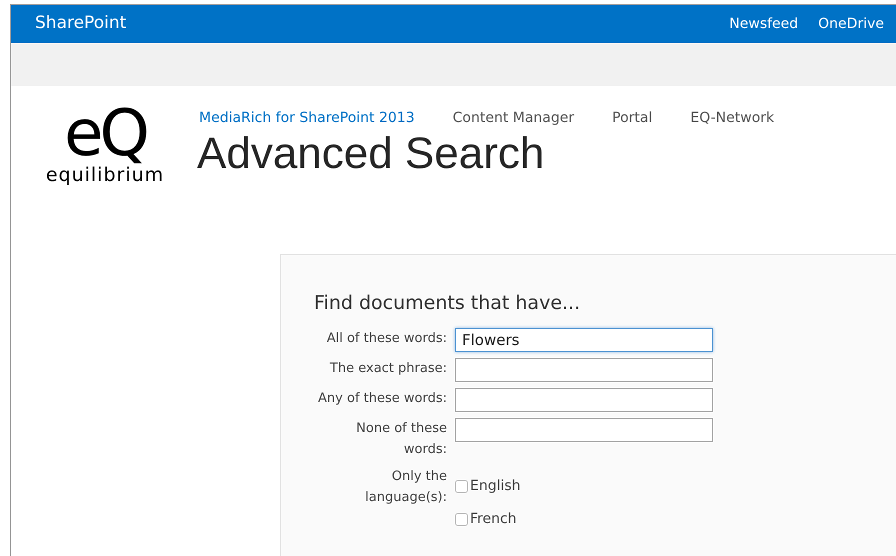  I want to click on field-label: Any of these words:, so click(382, 399).